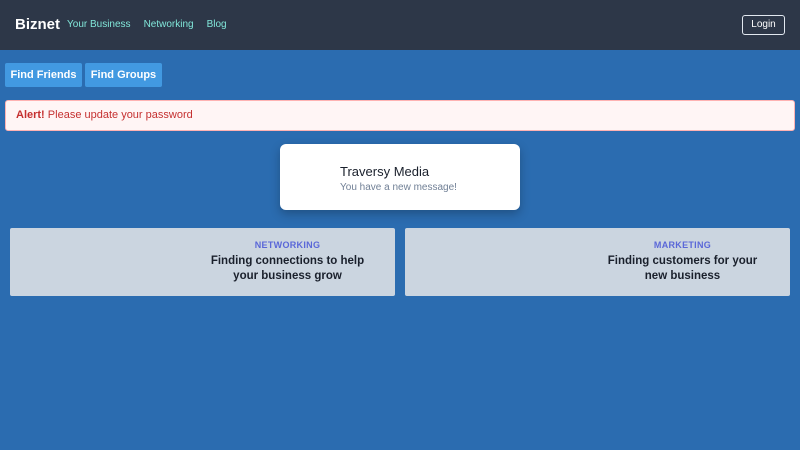 Image resolution: width=800 pixels, height=450 pixels. What do you see at coordinates (37, 24) in the screenshot?
I see `brand-logo: Biznet` at bounding box center [37, 24].